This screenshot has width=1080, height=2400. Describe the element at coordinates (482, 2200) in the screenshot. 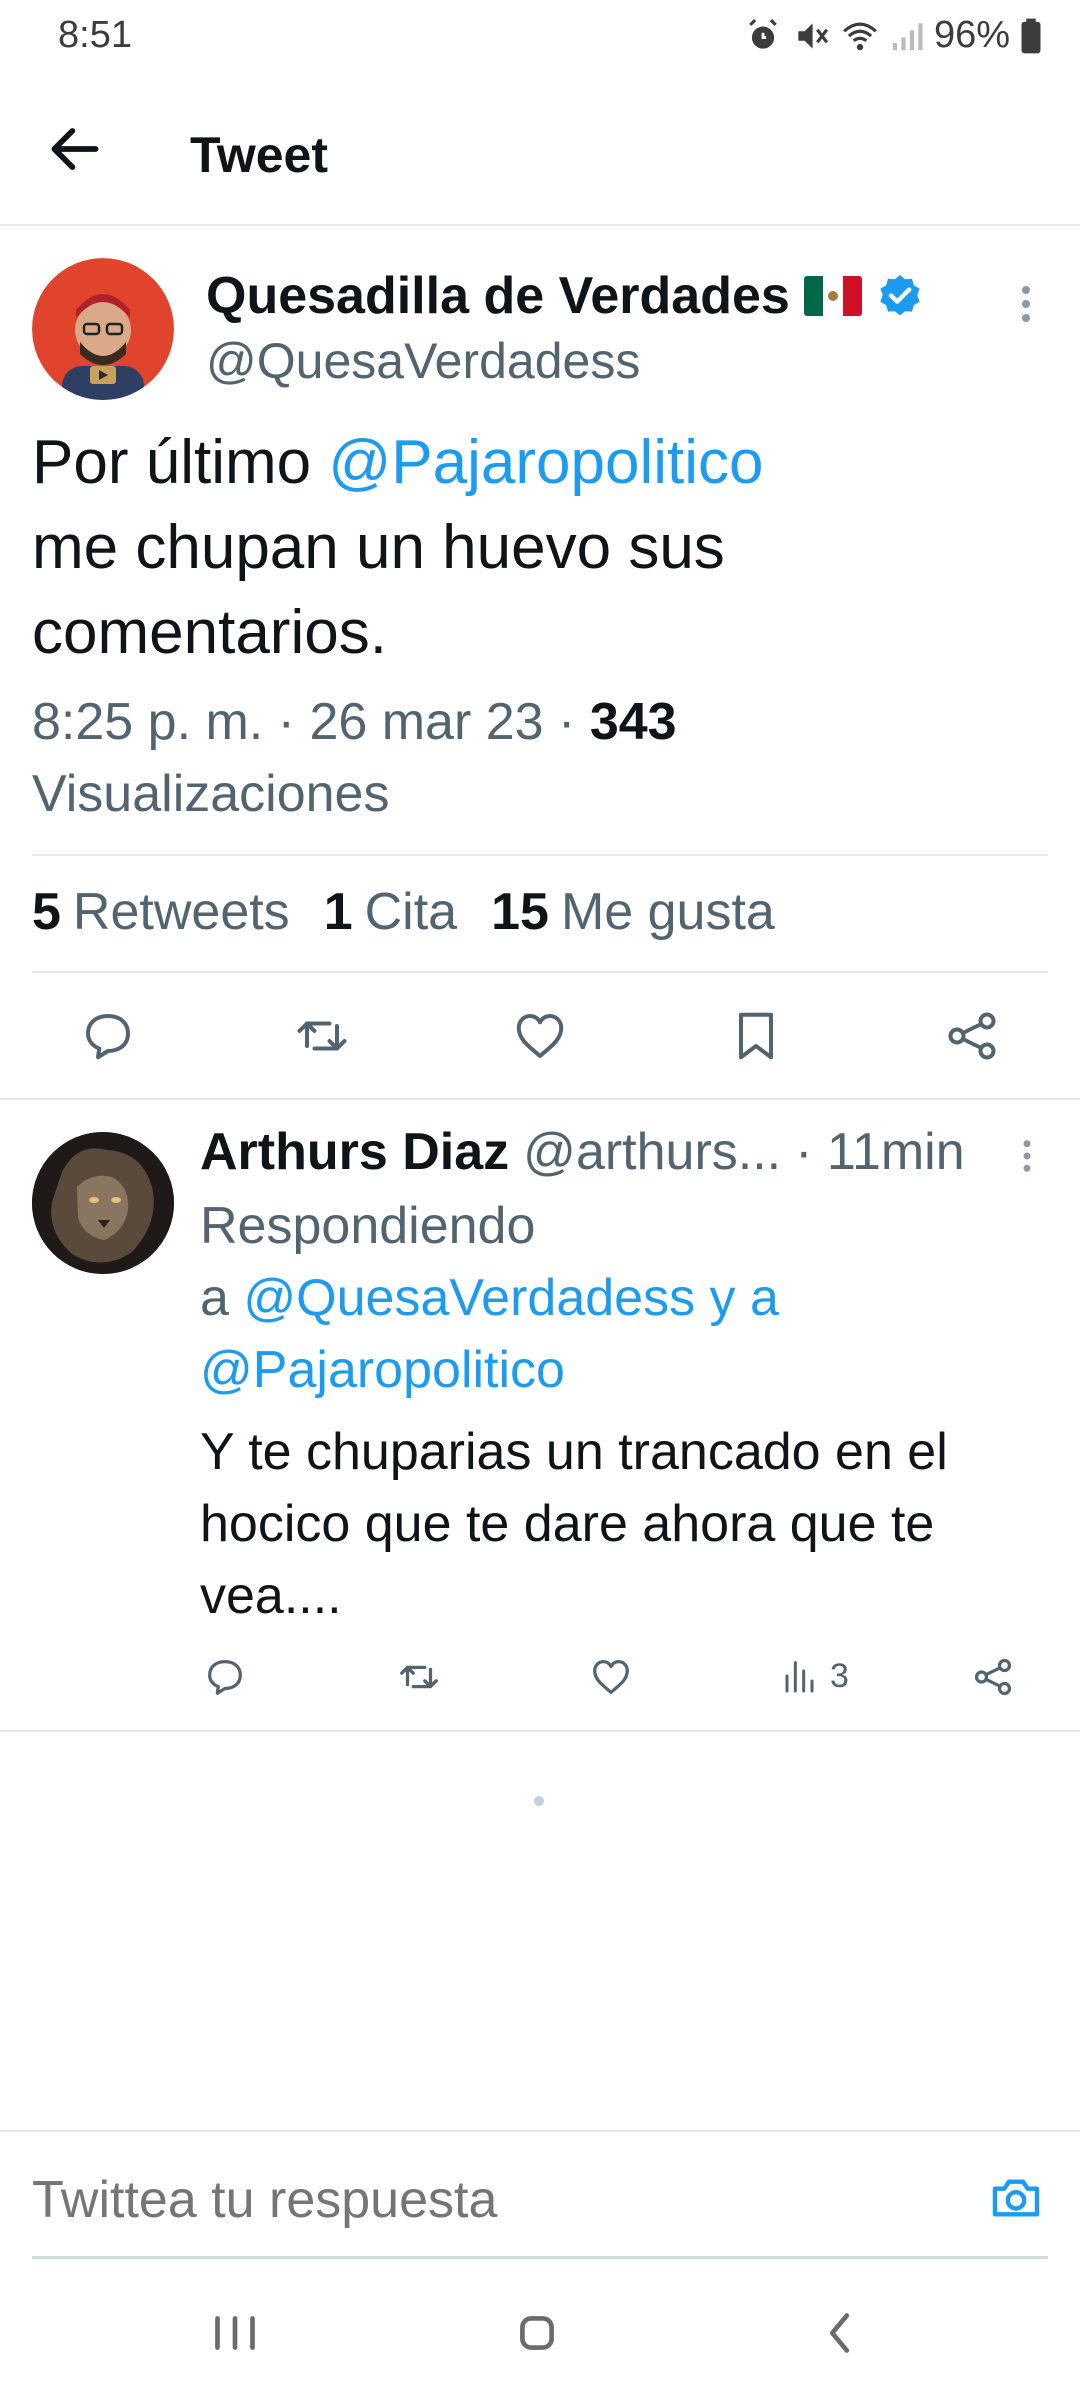

I see `reply-input` at that location.